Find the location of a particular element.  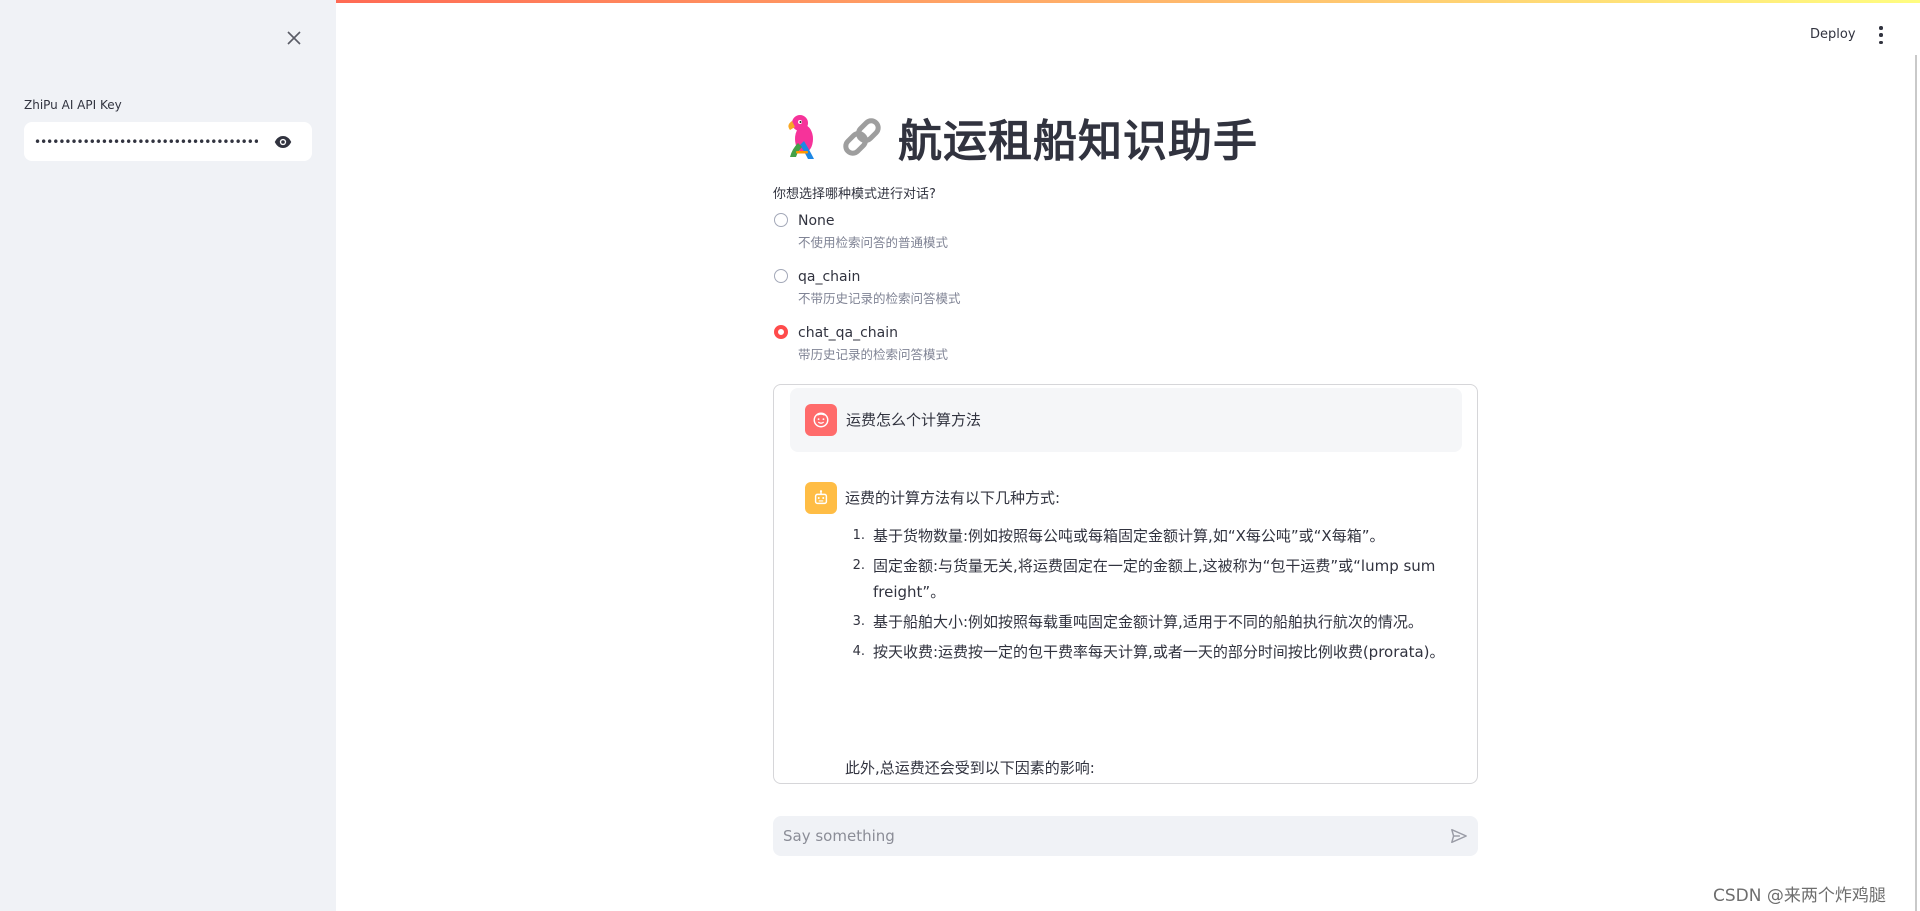

api-key-label: ZhiPu AI API Key is located at coordinates (73, 105).